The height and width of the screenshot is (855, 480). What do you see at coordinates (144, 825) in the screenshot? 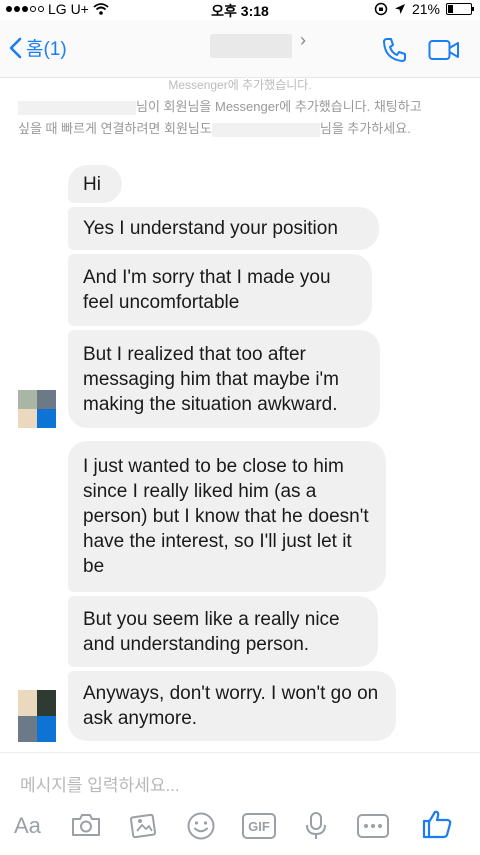
I see `photo-gallery-icon` at bounding box center [144, 825].